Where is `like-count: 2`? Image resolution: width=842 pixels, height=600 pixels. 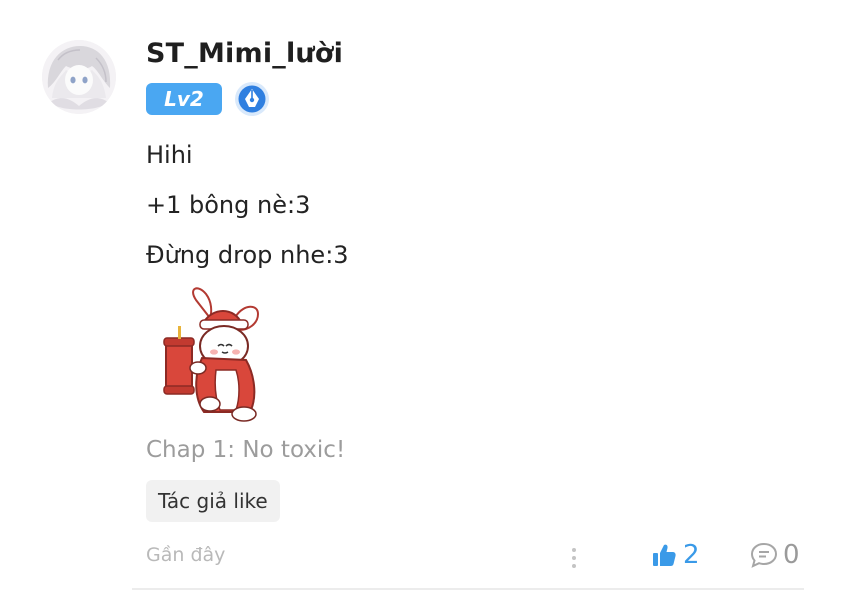 like-count: 2 is located at coordinates (691, 555).